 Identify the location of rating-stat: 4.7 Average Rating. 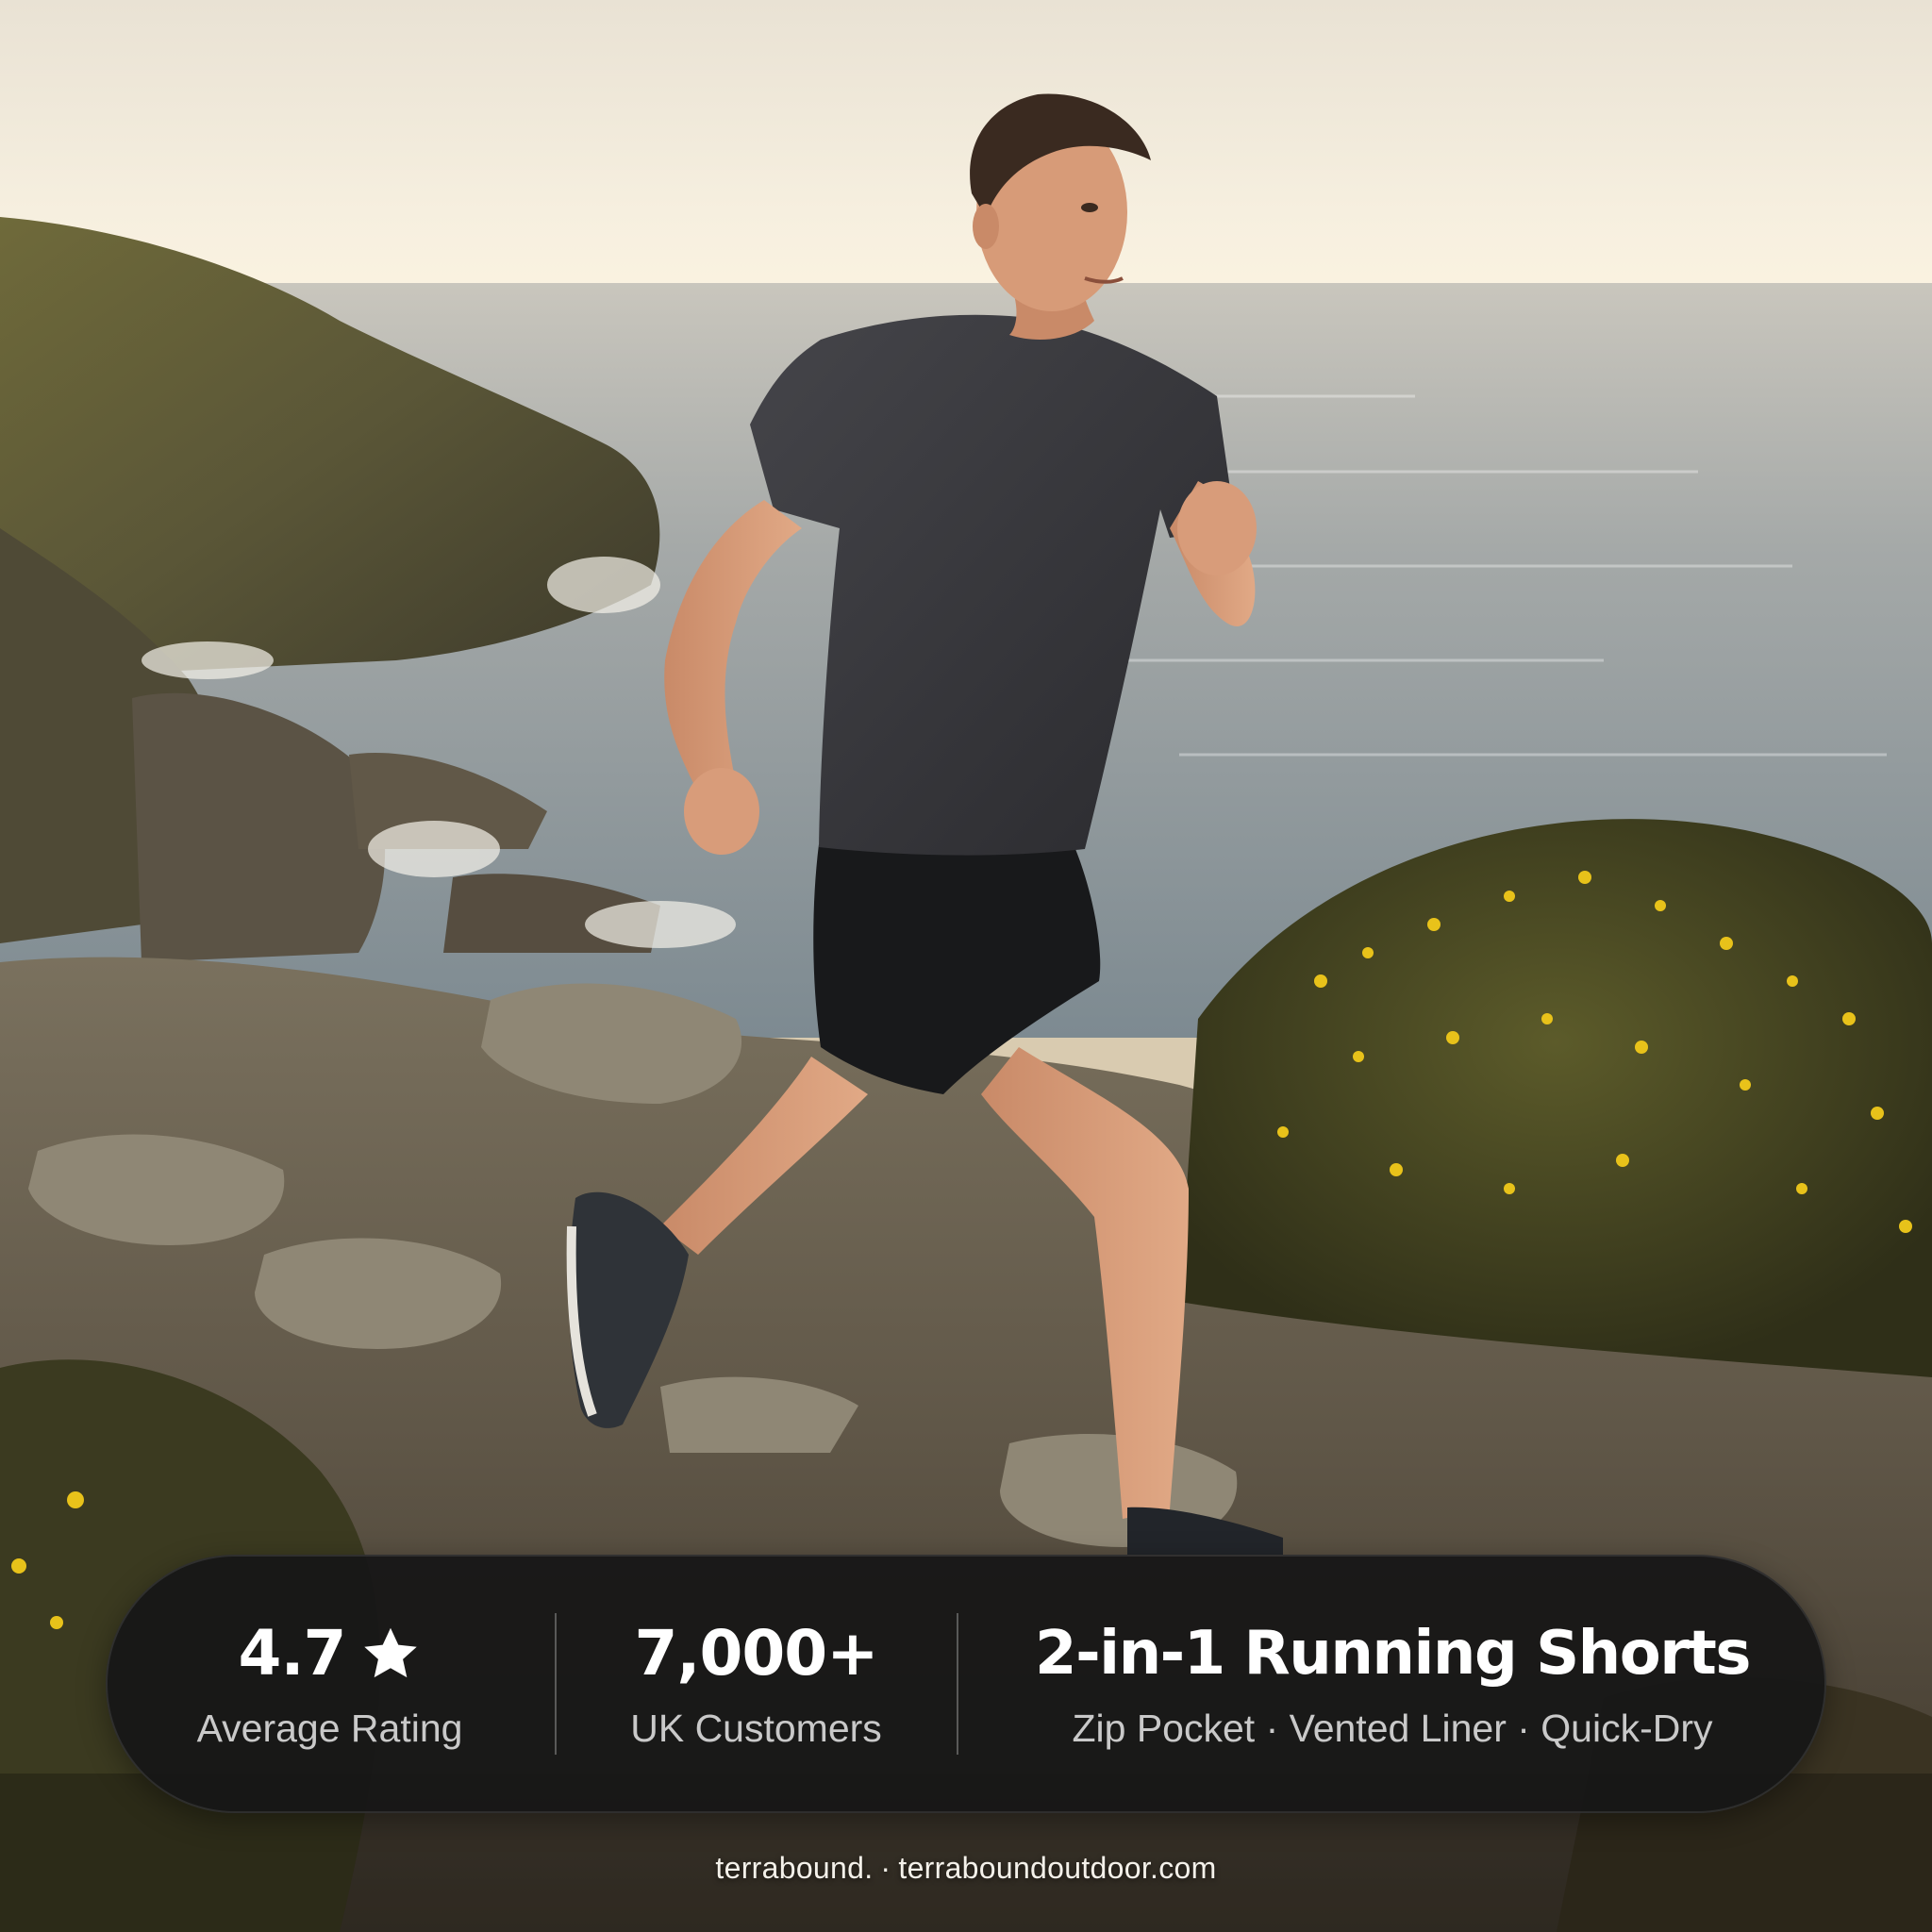
(330, 1684).